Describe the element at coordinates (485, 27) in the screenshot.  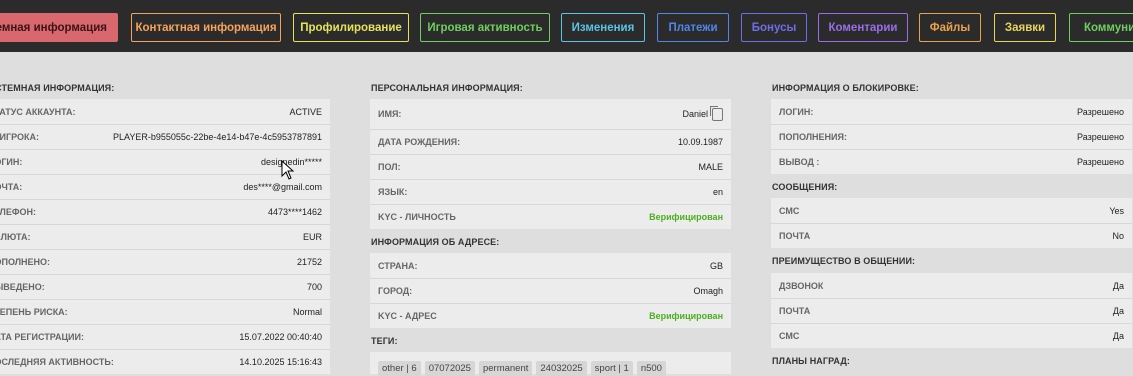
I see `tab-game-activity: Игровая активность` at that location.